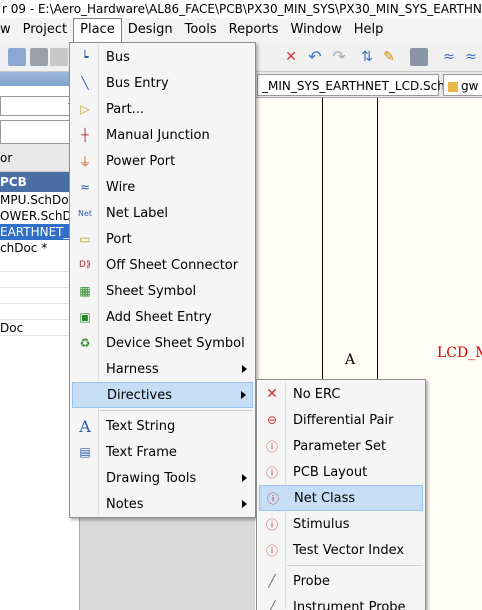 The height and width of the screenshot is (610, 482). What do you see at coordinates (389, 57) in the screenshot?
I see `pencil-icon: ✎` at bounding box center [389, 57].